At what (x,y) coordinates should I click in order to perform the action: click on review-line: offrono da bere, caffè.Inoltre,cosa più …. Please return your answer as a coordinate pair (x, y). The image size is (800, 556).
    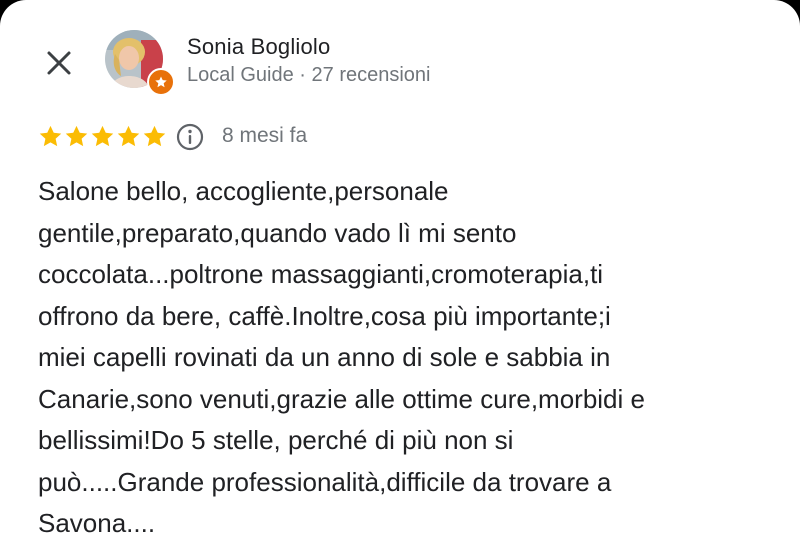
    Looking at the image, I should click on (324, 315).